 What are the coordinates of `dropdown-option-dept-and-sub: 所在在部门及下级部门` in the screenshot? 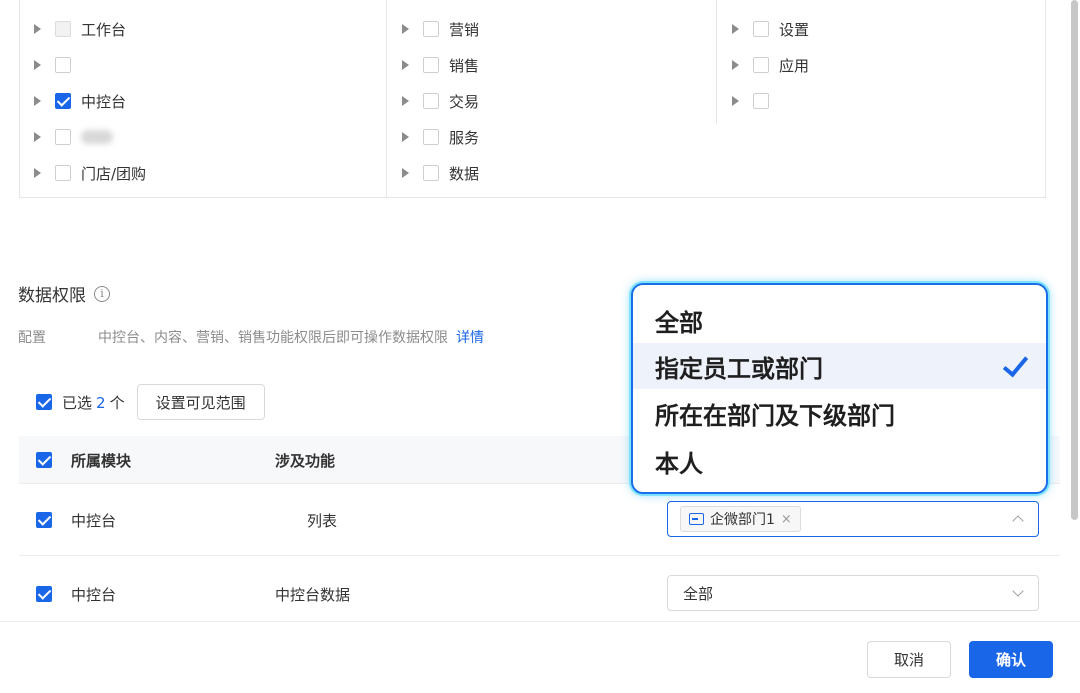 It's located at (839, 413).